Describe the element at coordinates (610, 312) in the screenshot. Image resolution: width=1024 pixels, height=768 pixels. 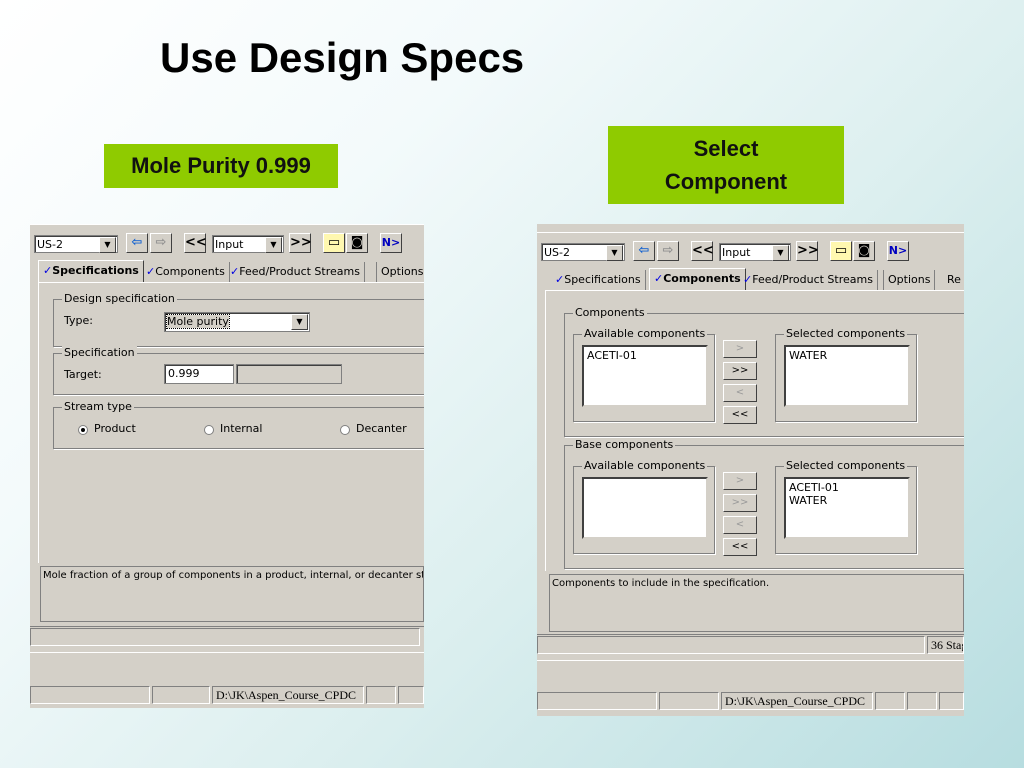
I see `group-legend: Components` at that location.